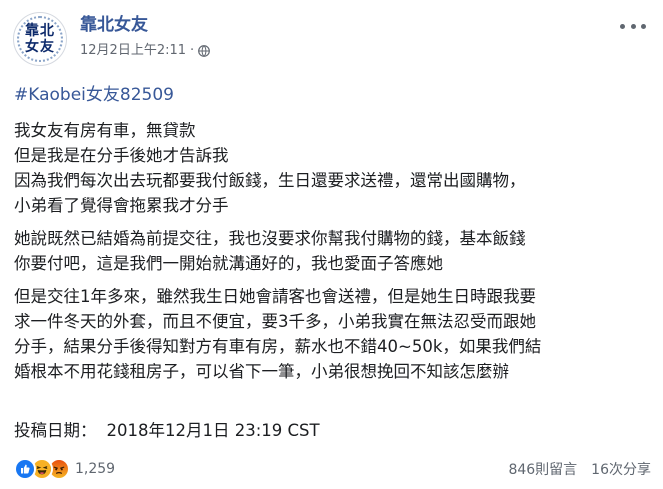  What do you see at coordinates (95, 469) in the screenshot?
I see `reaction-count: 1,259` at bounding box center [95, 469].